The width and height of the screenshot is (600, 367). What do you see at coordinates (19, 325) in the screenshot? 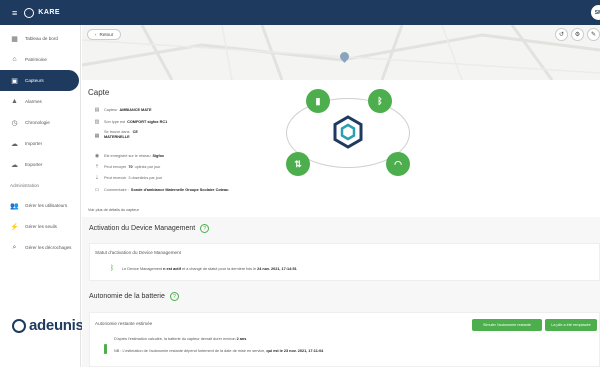
I see `adeunis-logo-icon` at bounding box center [19, 325].